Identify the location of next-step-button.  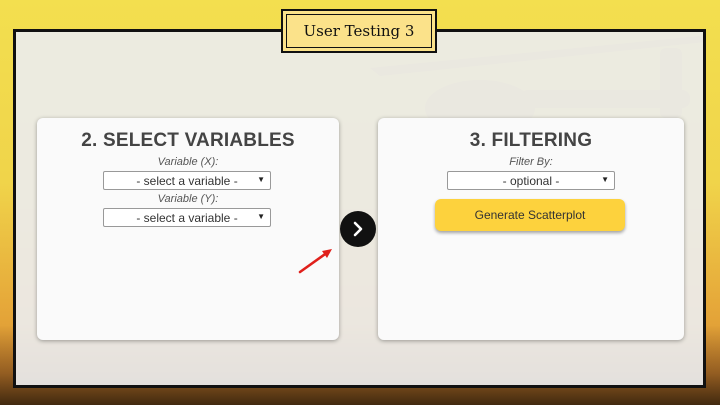
(358, 229).